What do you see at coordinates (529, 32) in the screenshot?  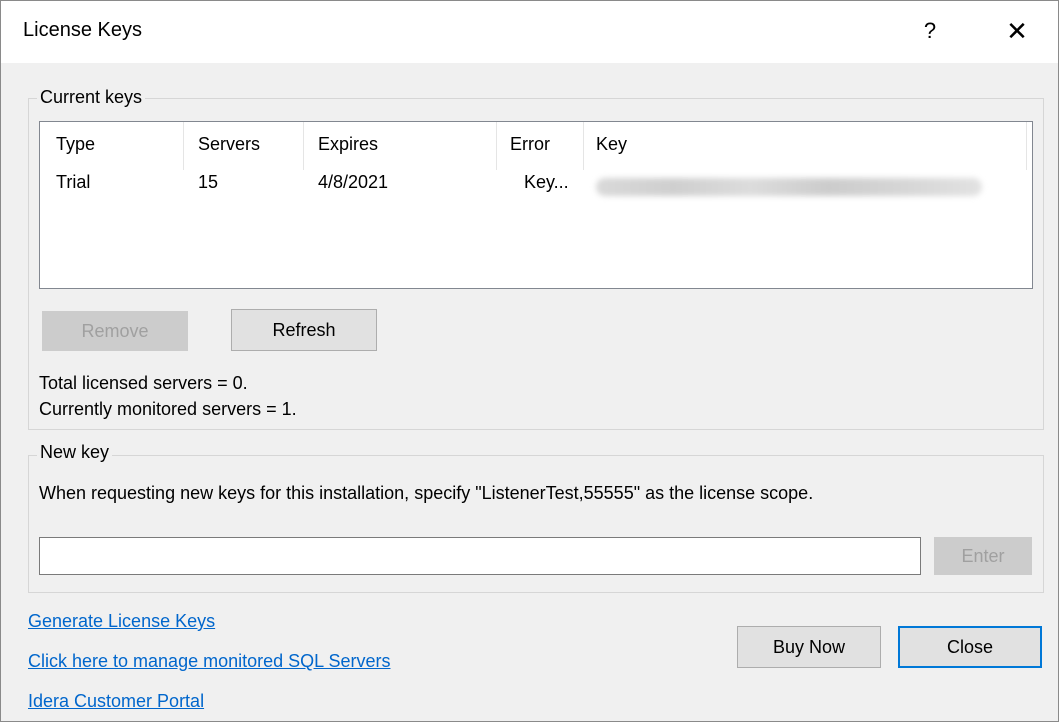 I see `title-bar: License Keys ? ✕` at bounding box center [529, 32].